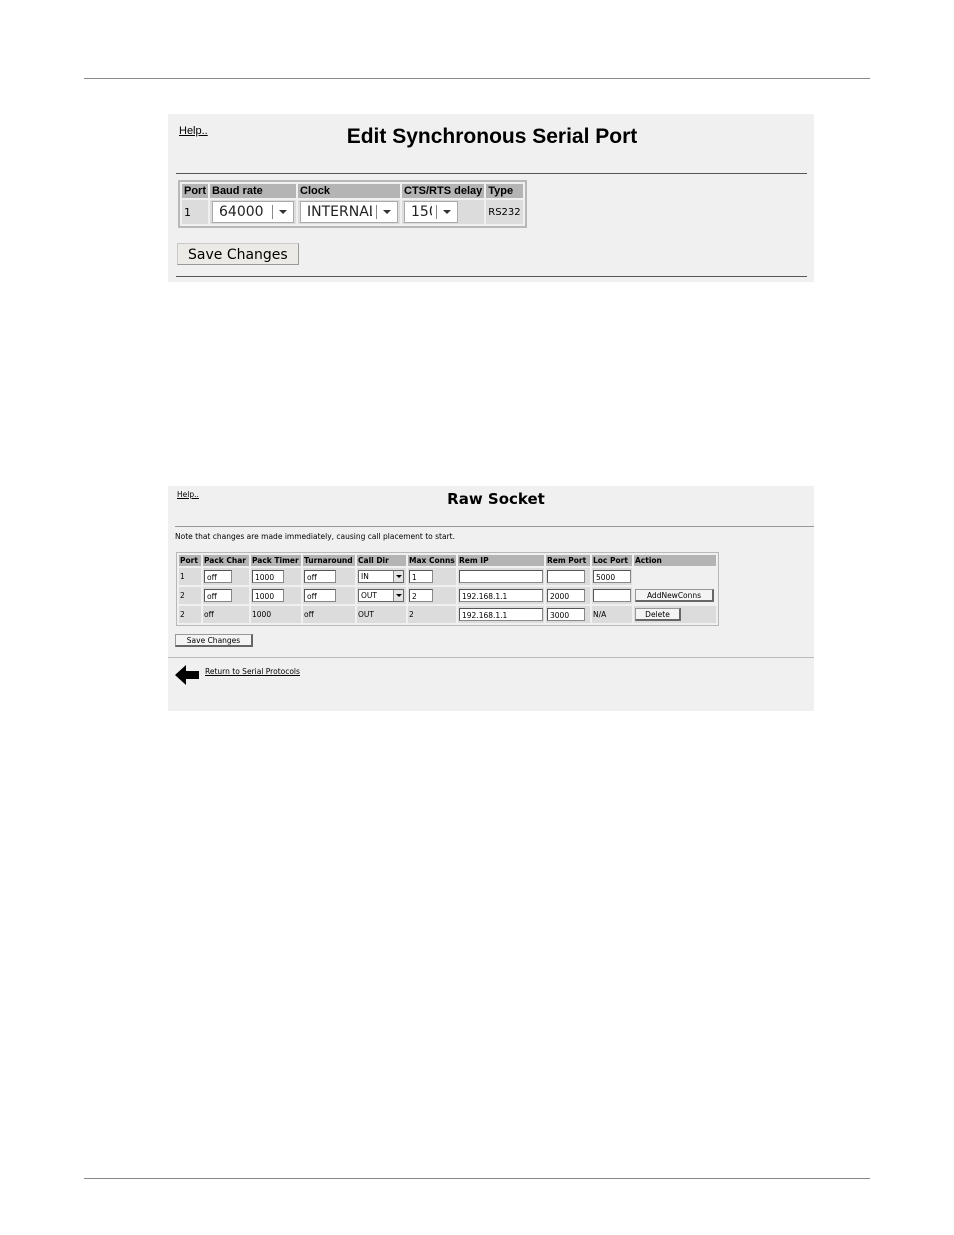 Image resolution: width=954 pixels, height=1235 pixels. What do you see at coordinates (477, 1178) in the screenshot?
I see `bottom-rule` at bounding box center [477, 1178].